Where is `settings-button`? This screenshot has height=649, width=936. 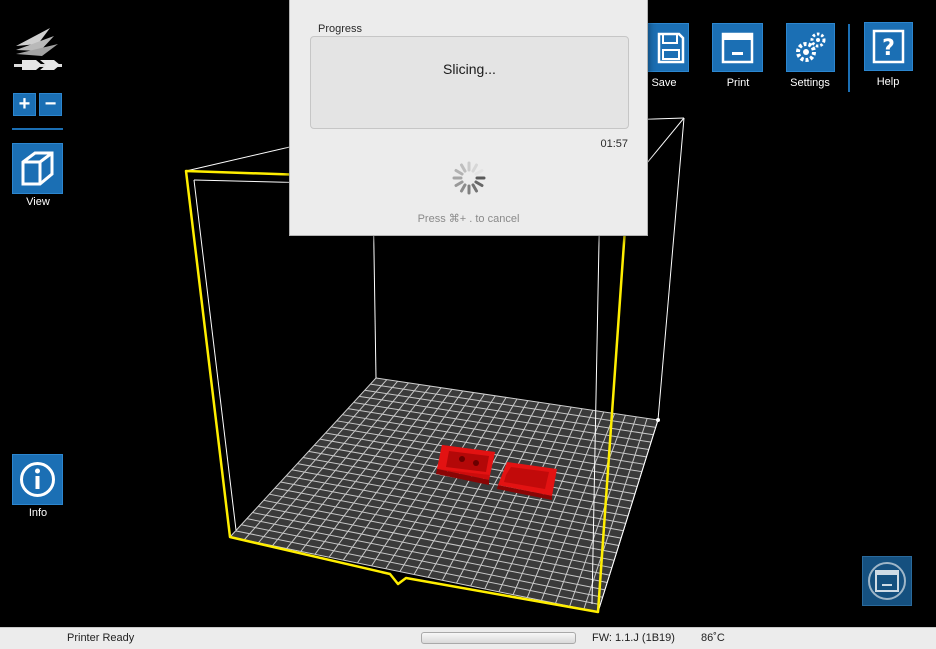
settings-button is located at coordinates (810, 47).